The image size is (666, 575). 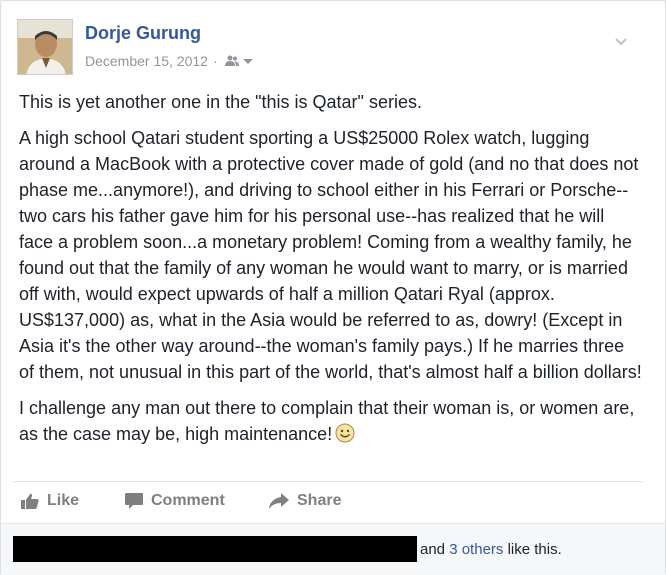 What do you see at coordinates (476, 549) in the screenshot?
I see `others-link: 3 others` at bounding box center [476, 549].